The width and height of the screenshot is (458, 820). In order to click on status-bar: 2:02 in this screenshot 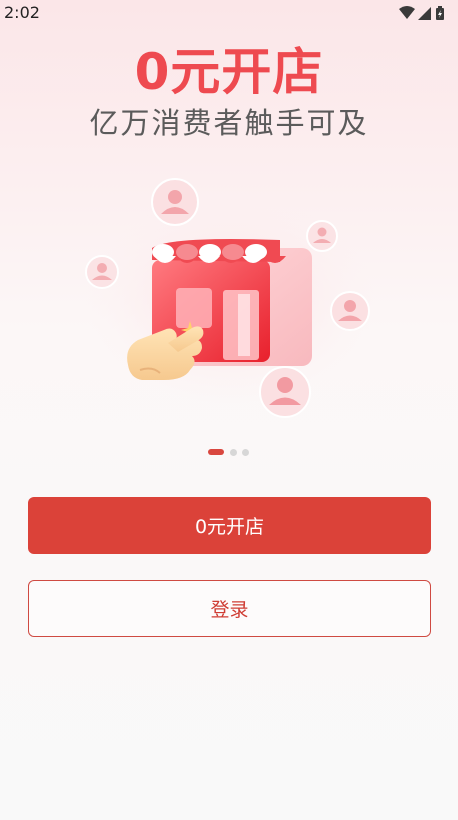, I will do `click(229, 13)`.